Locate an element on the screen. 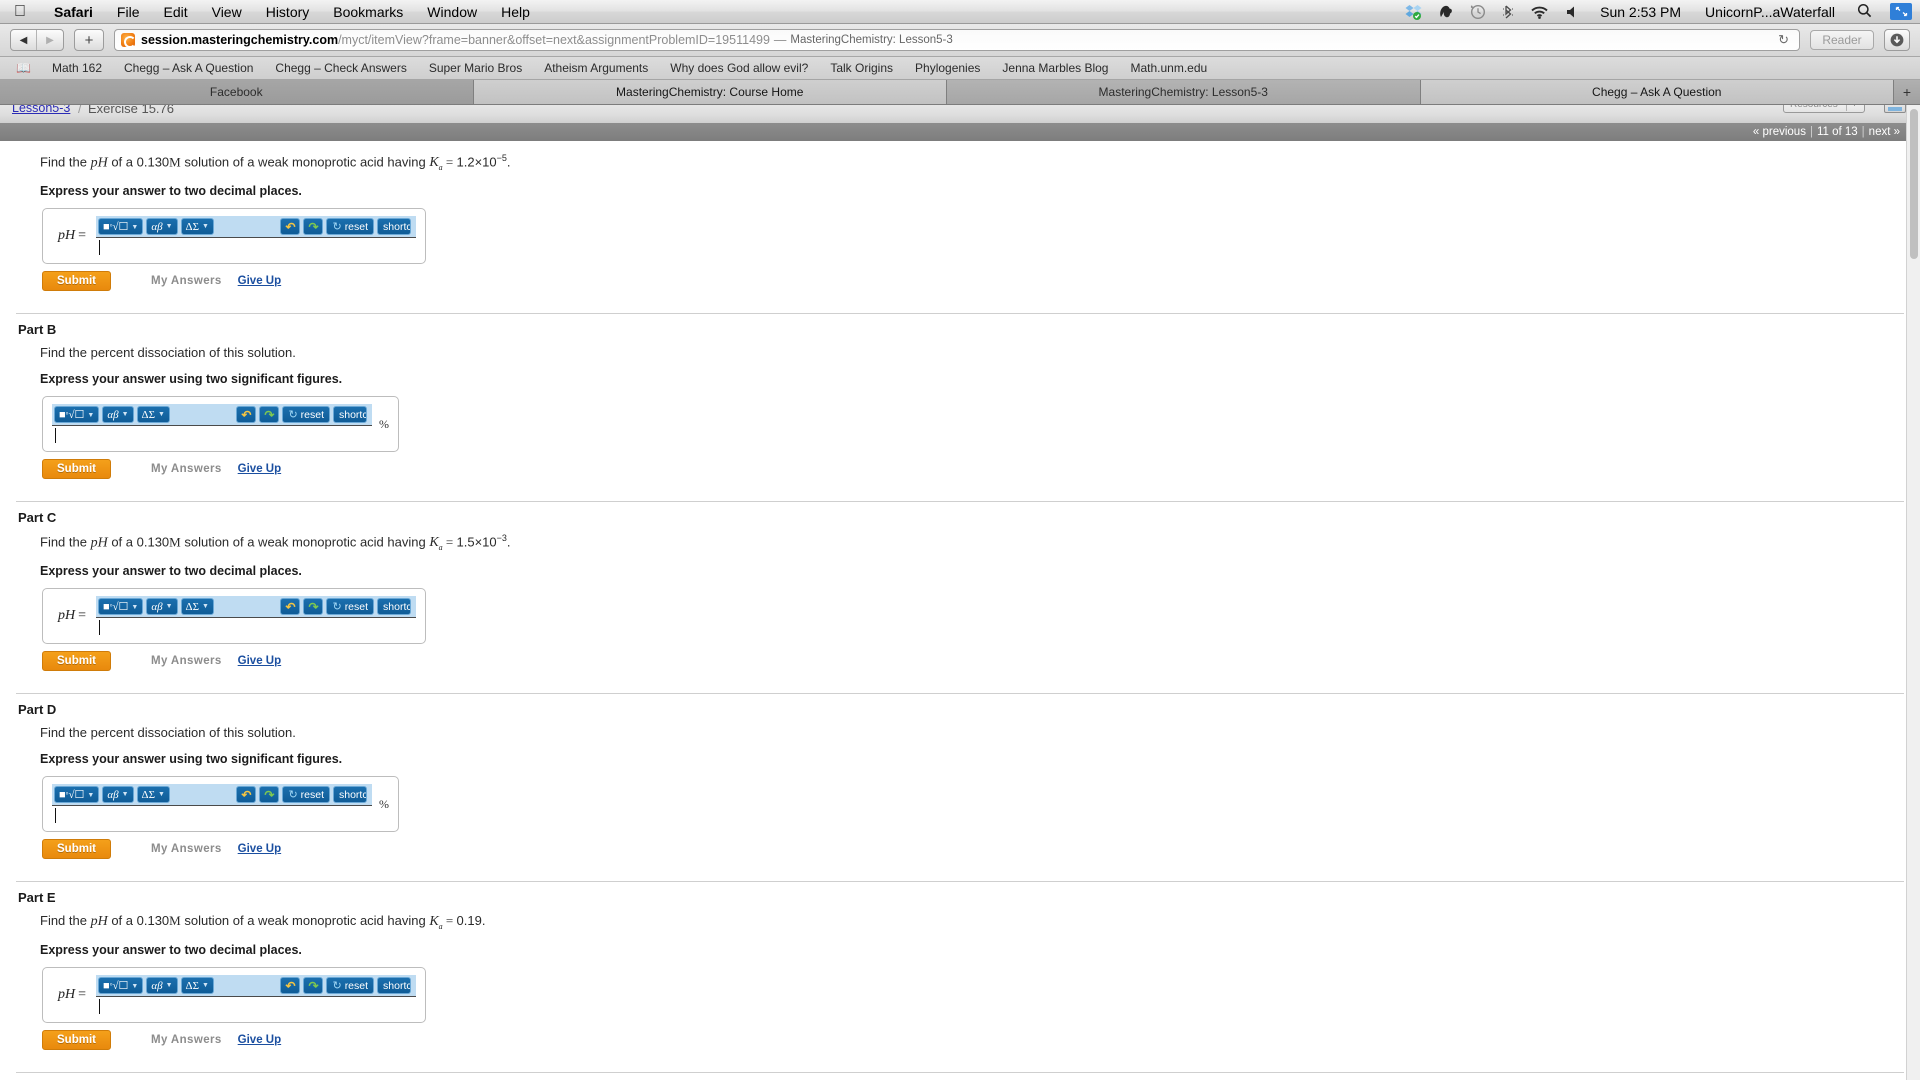  tab-facebook: Facebook is located at coordinates (237, 92).